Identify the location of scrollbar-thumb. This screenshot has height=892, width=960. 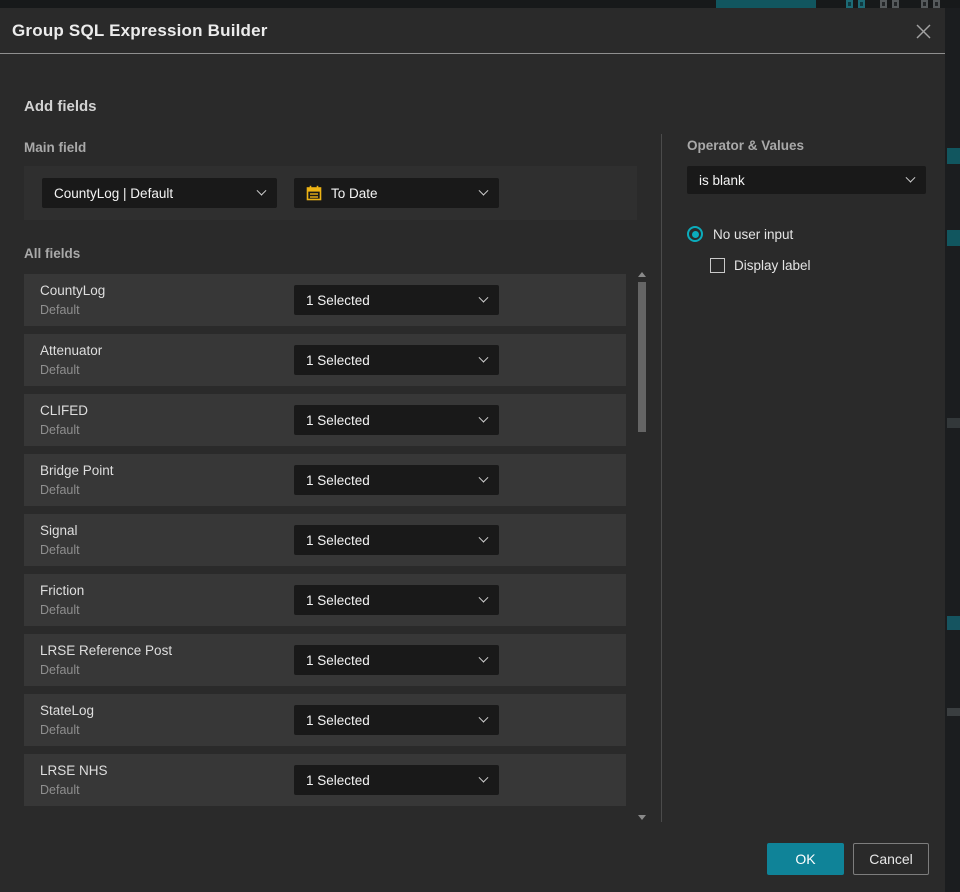
(642, 357).